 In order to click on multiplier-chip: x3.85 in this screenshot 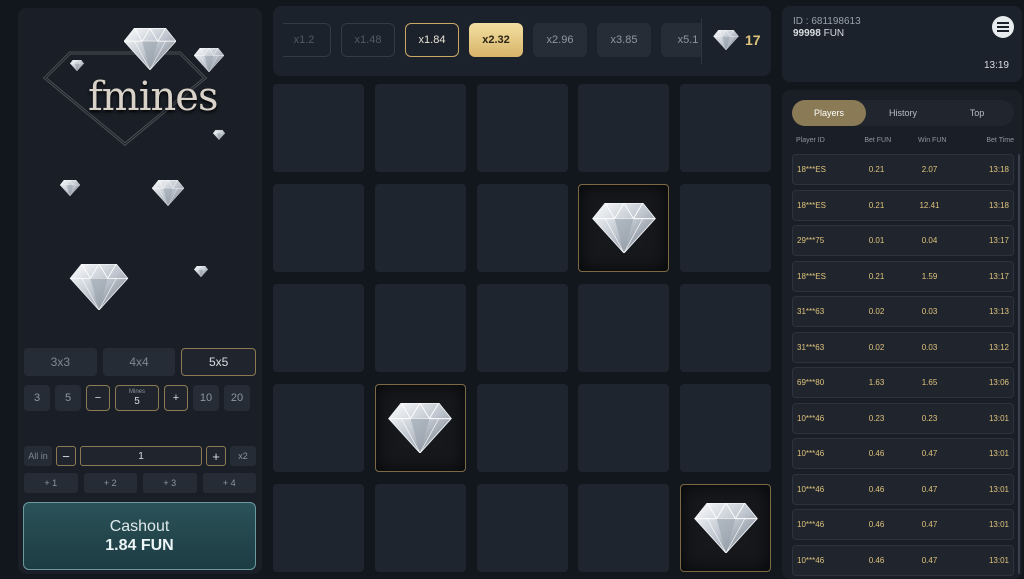, I will do `click(624, 40)`.